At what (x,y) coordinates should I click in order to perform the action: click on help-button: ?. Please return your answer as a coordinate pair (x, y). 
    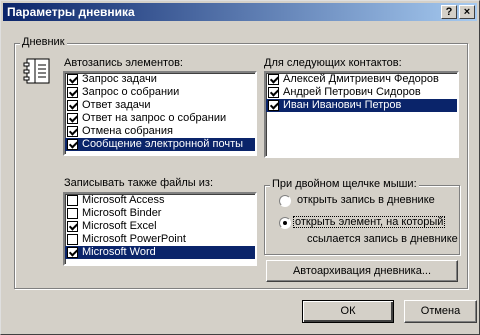
    Looking at the image, I should click on (449, 12).